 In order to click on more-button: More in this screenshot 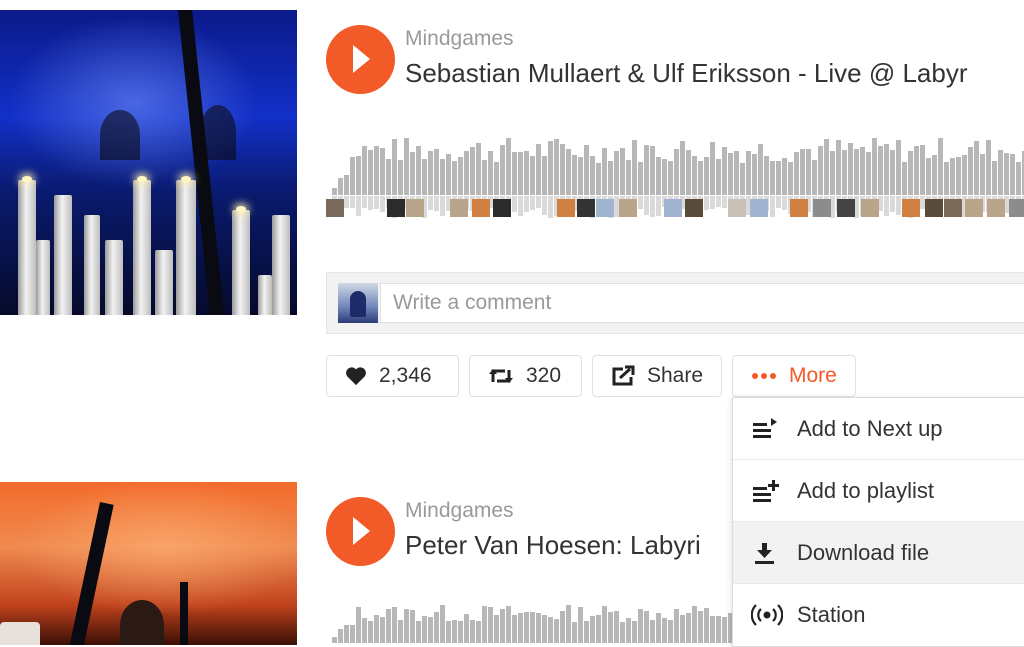, I will do `click(794, 376)`.